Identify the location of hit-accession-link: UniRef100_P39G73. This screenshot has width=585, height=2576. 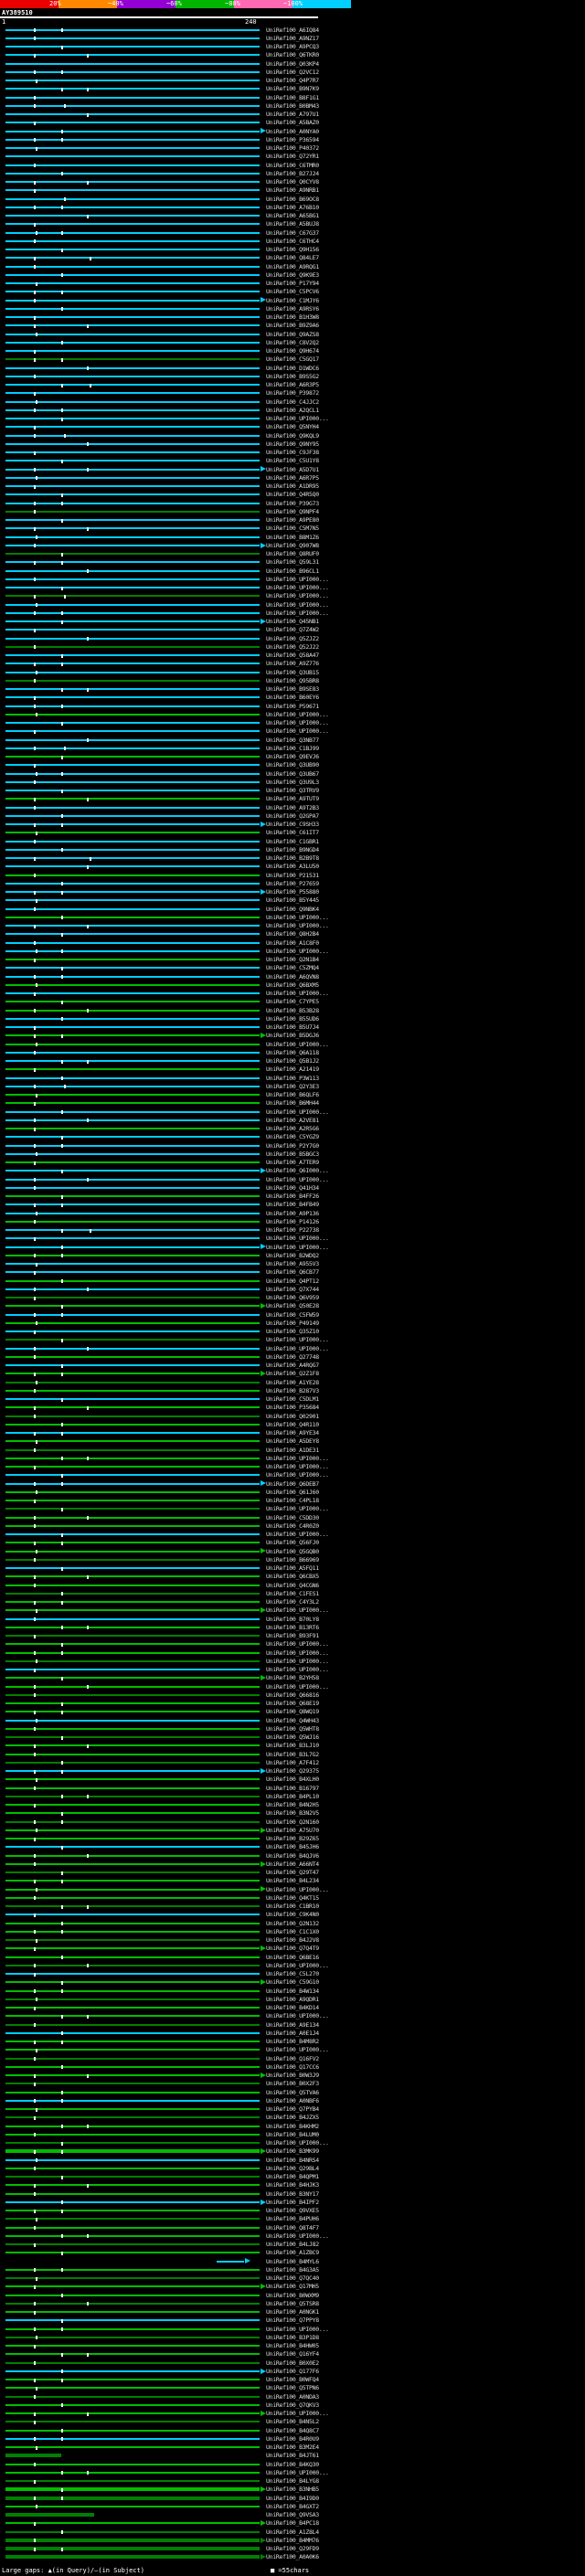
(293, 503).